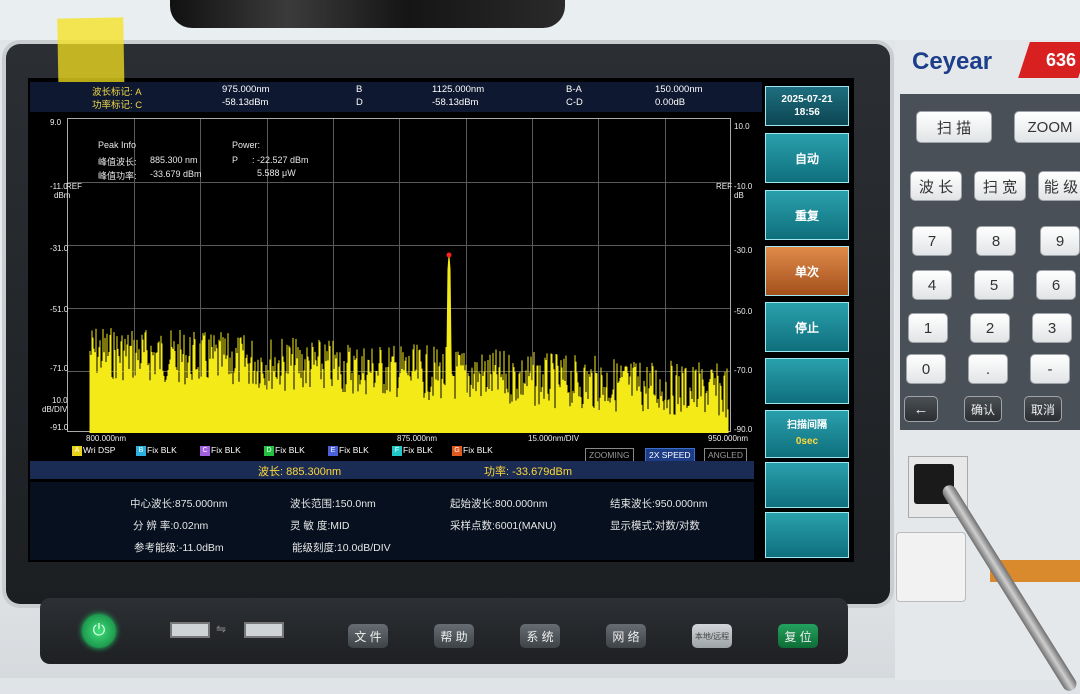  What do you see at coordinates (341, 547) in the screenshot?
I see `param-scale: 能级刻度:10.0dB/DIV` at bounding box center [341, 547].